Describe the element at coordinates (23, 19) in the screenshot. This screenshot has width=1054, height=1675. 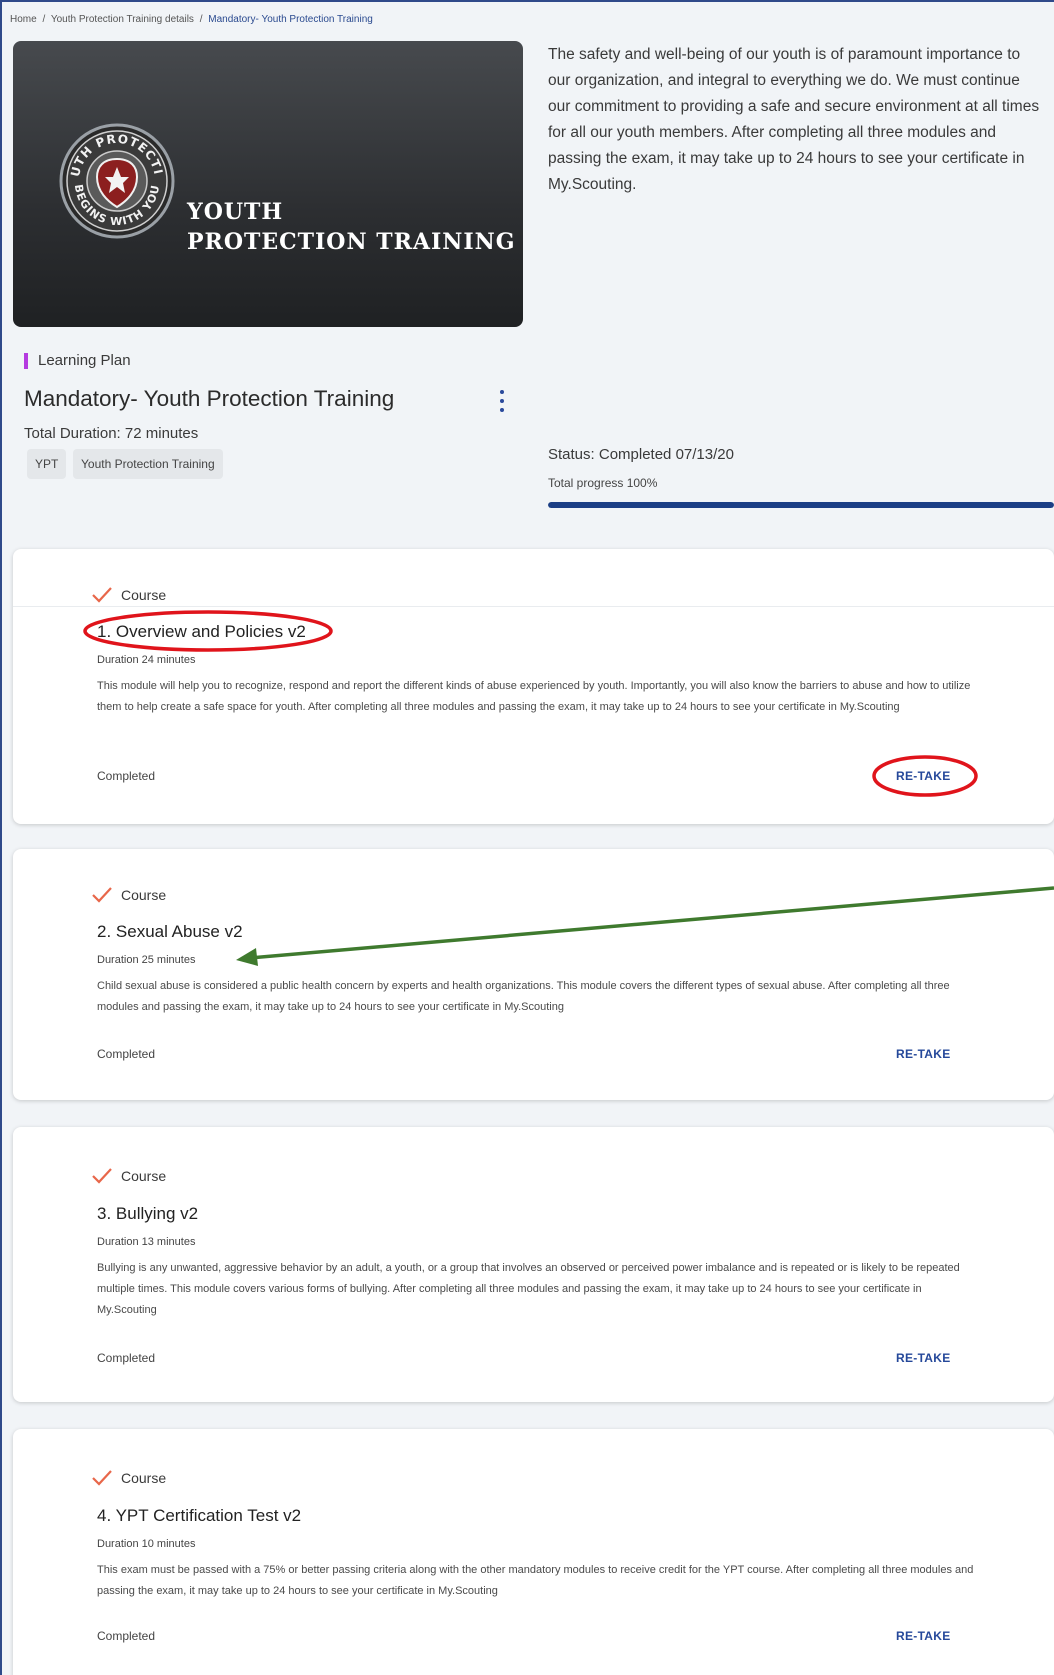
I see `breadcrumb-home: Home` at that location.